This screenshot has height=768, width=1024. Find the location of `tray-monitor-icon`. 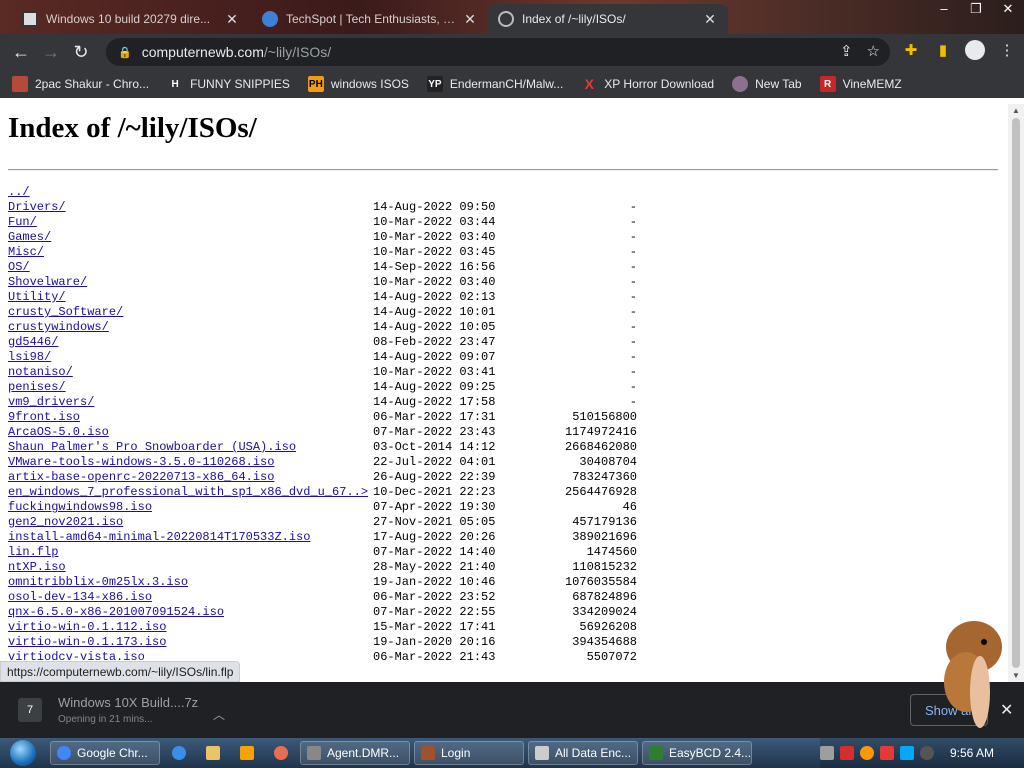

tray-monitor-icon is located at coordinates (906, 753).